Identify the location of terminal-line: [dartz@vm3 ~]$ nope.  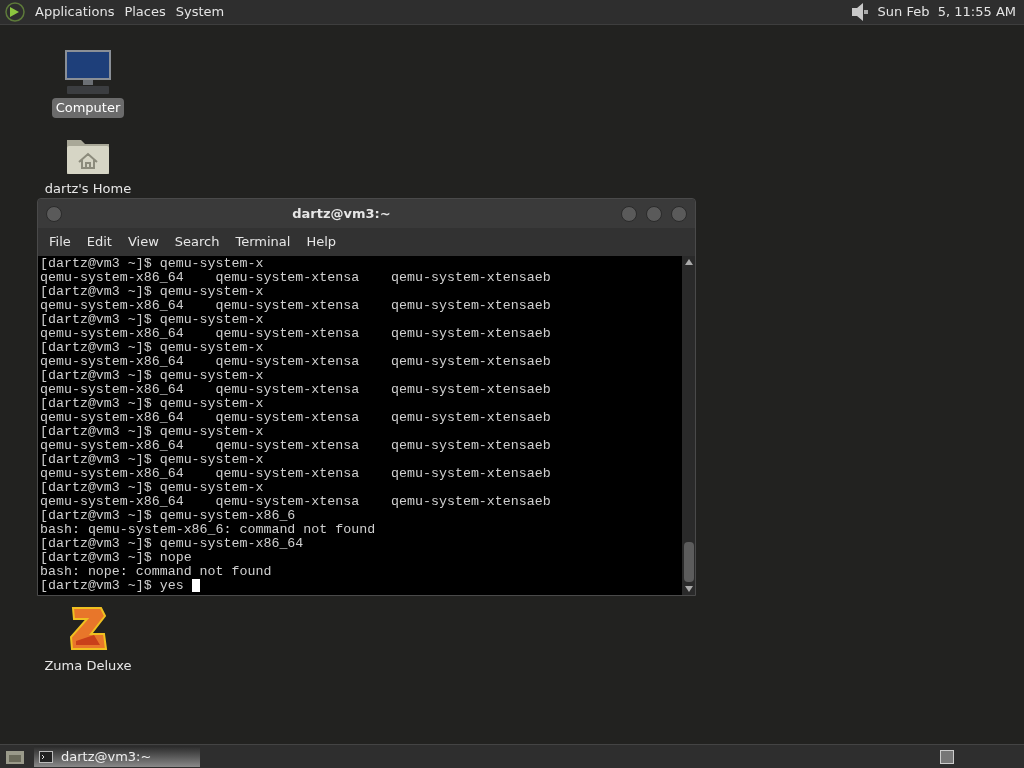
(116, 558).